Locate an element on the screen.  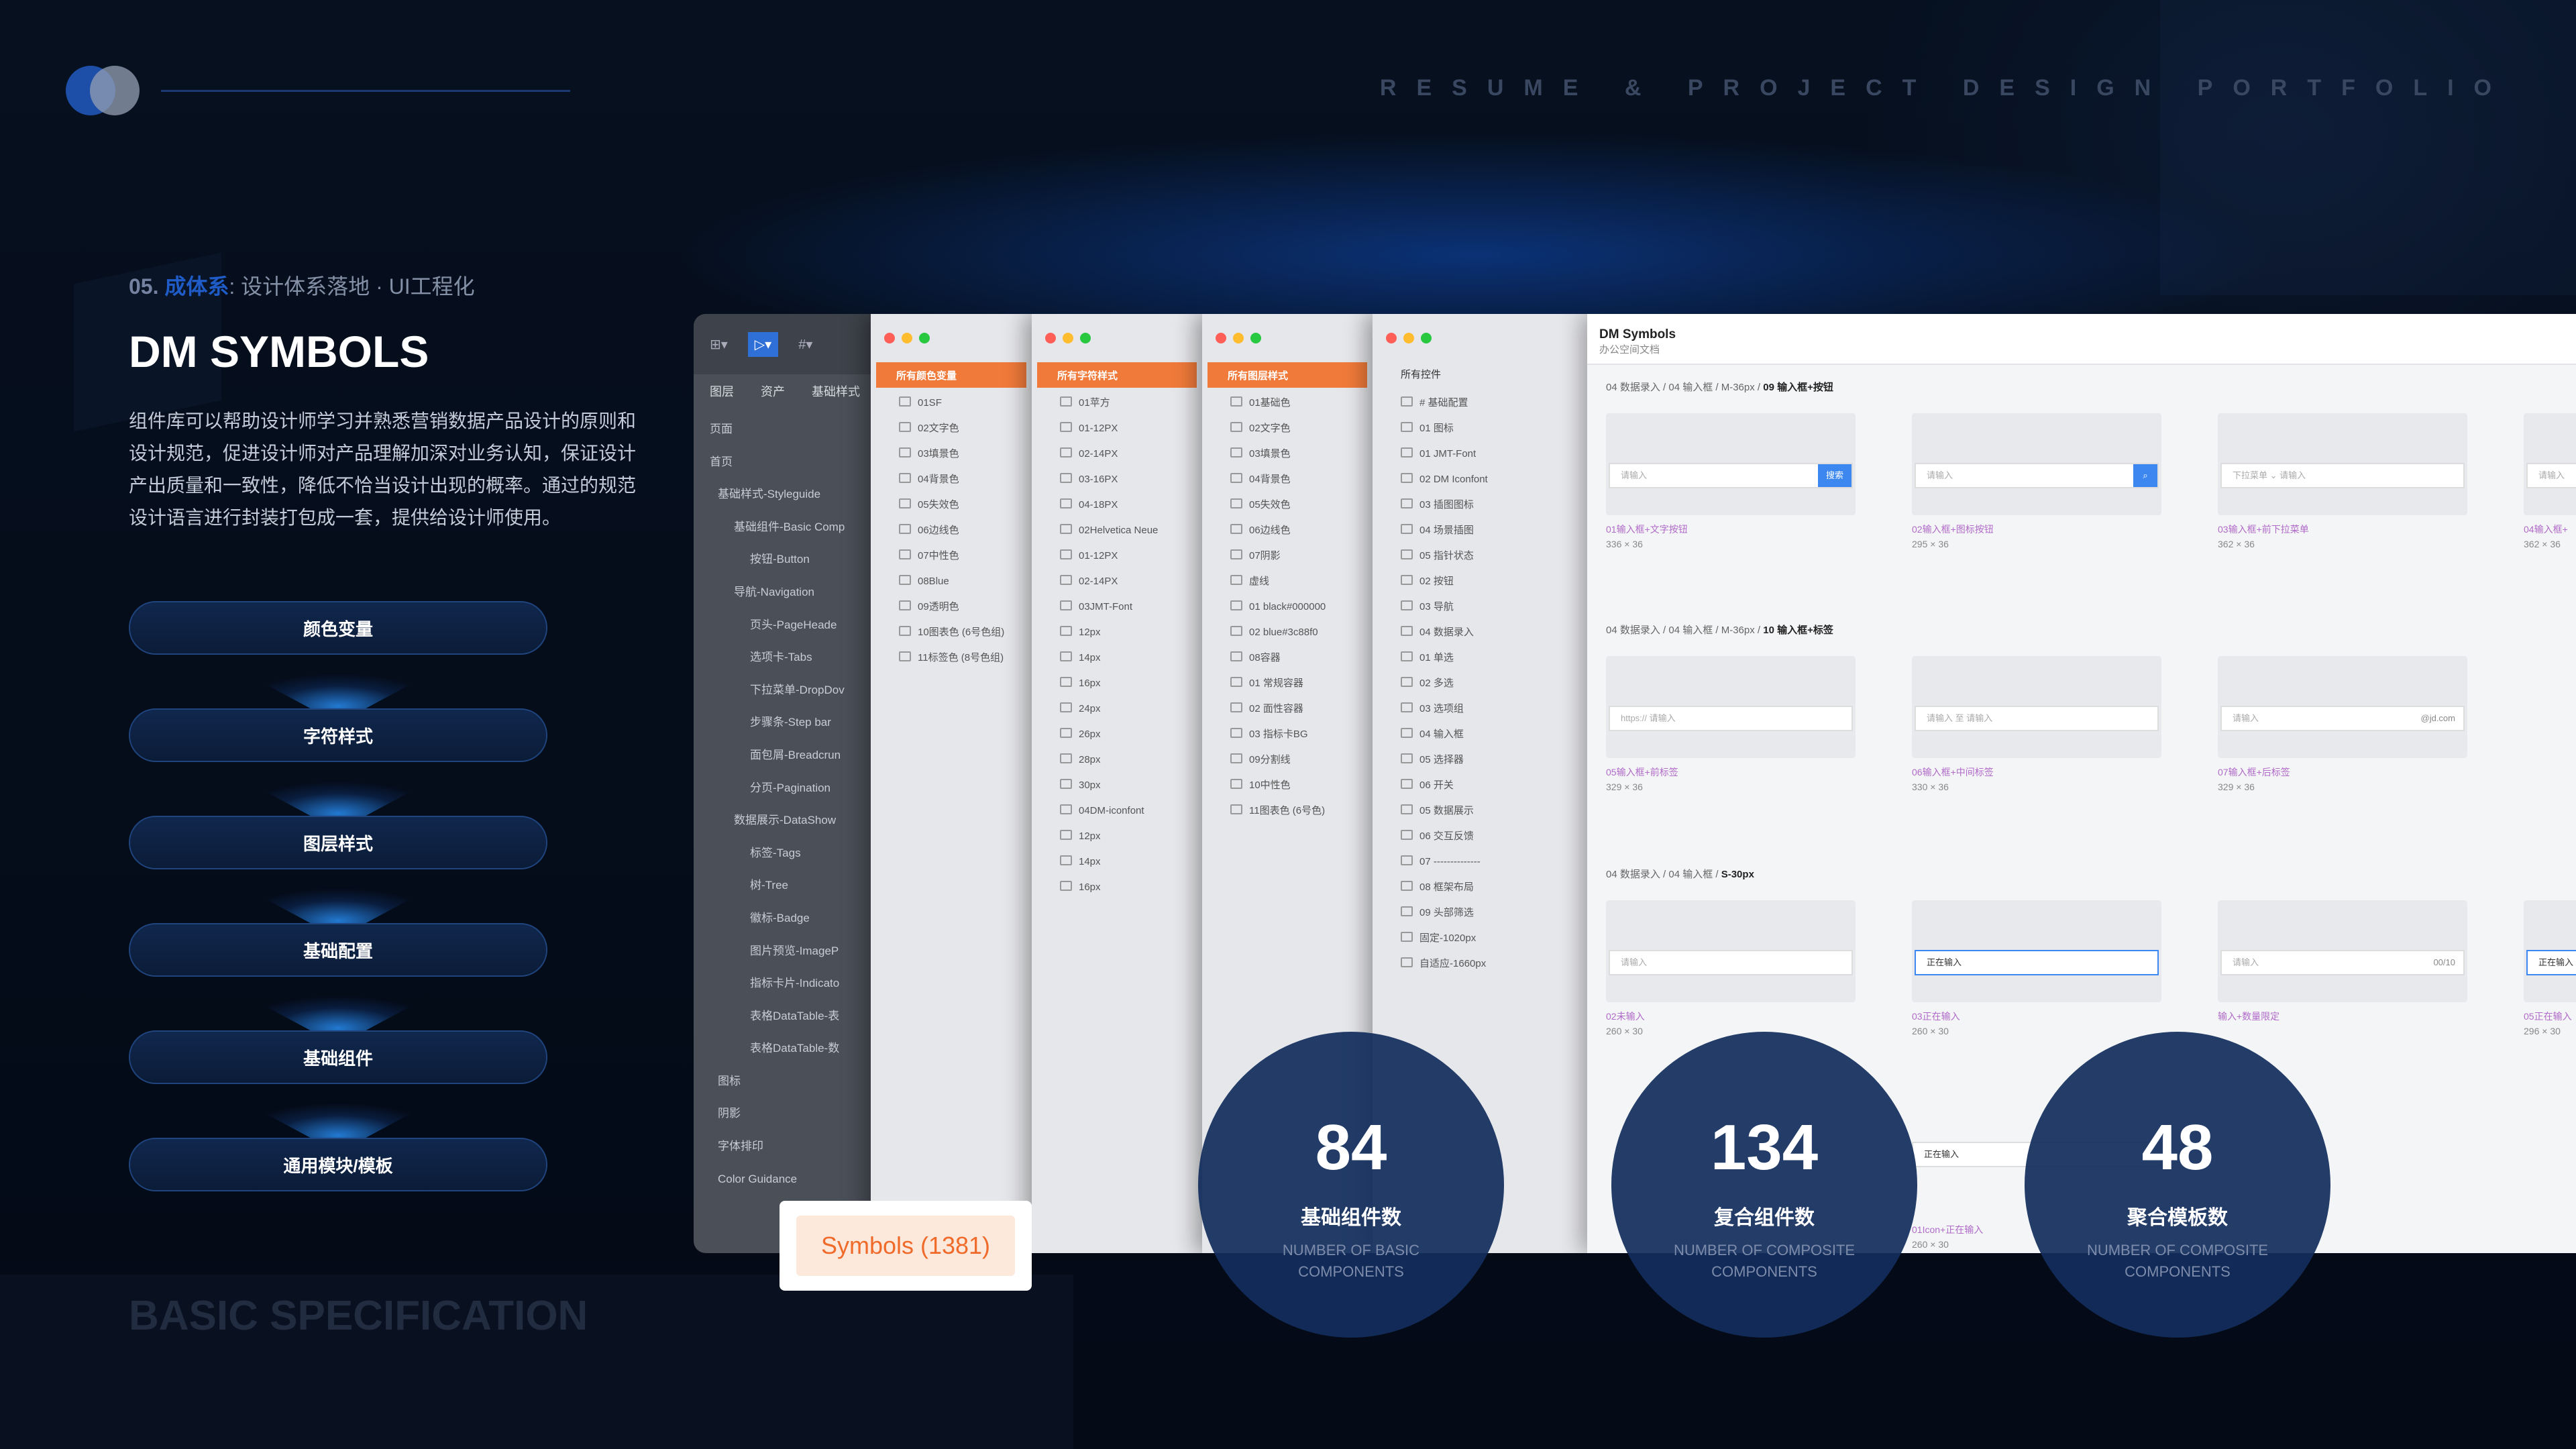
style-item: 05 选择器 is located at coordinates (1494, 760).